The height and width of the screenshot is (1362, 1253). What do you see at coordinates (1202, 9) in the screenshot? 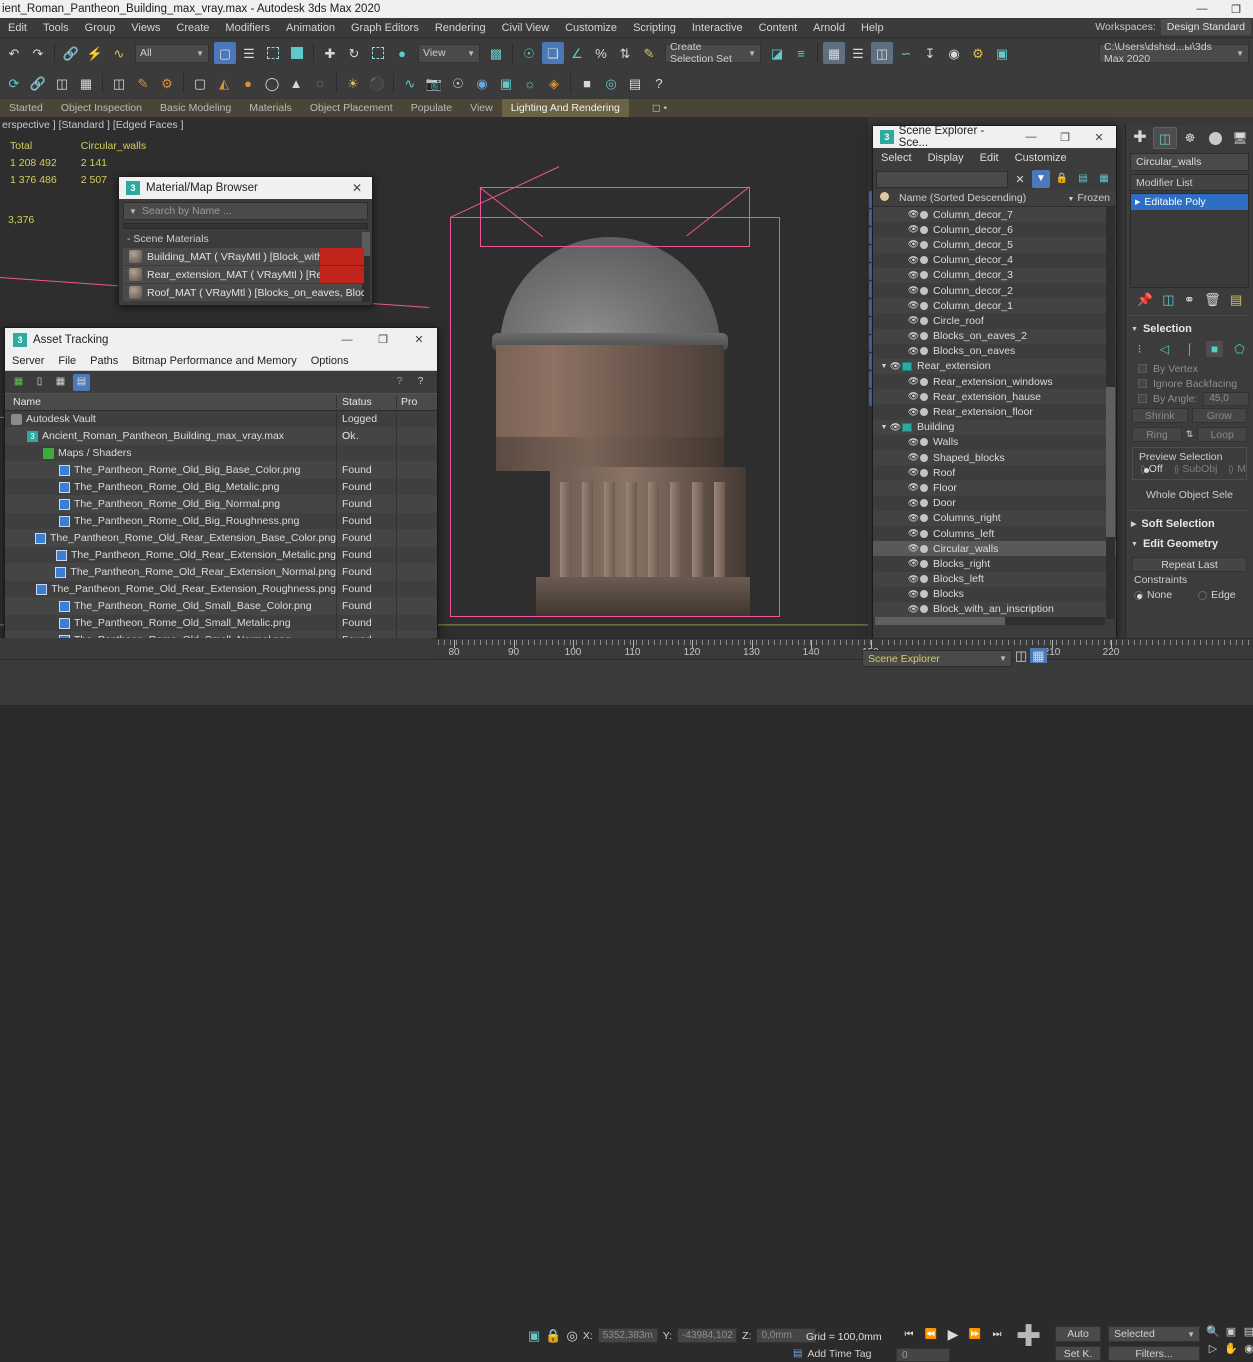
I see `minimize-icon: —` at bounding box center [1202, 9].